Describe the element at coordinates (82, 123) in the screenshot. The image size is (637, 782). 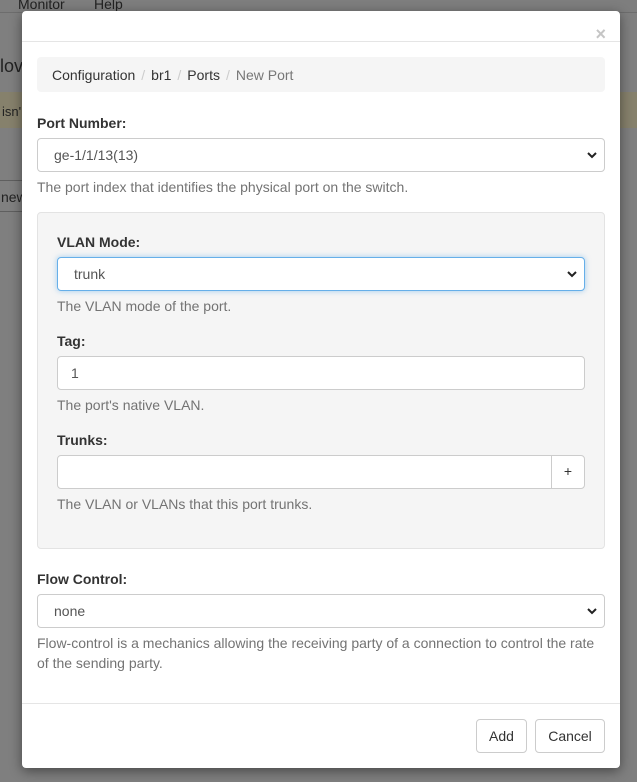
I see `port-number-label: Port Number:` at that location.